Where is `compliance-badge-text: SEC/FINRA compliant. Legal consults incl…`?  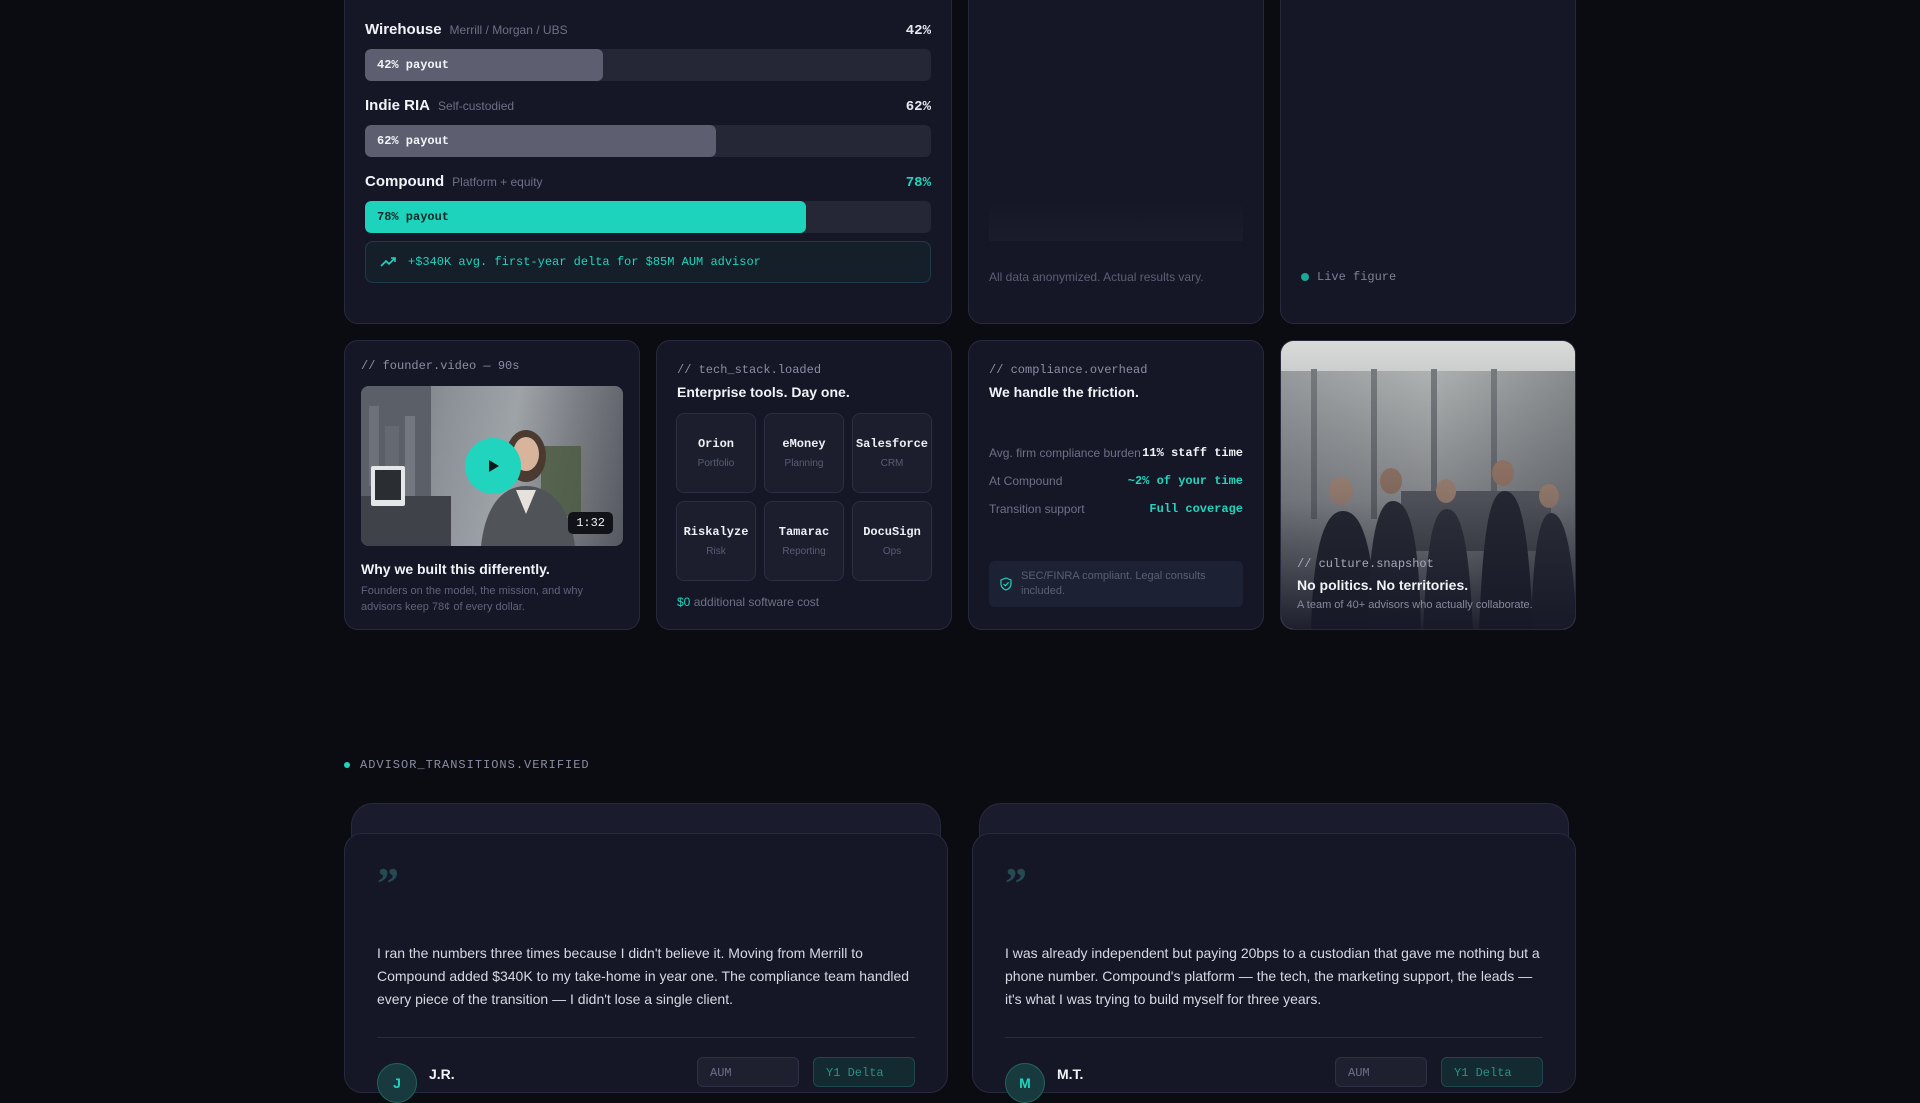
compliance-badge-text: SEC/FINRA compliant. Legal consults incl… is located at coordinates (1113, 583).